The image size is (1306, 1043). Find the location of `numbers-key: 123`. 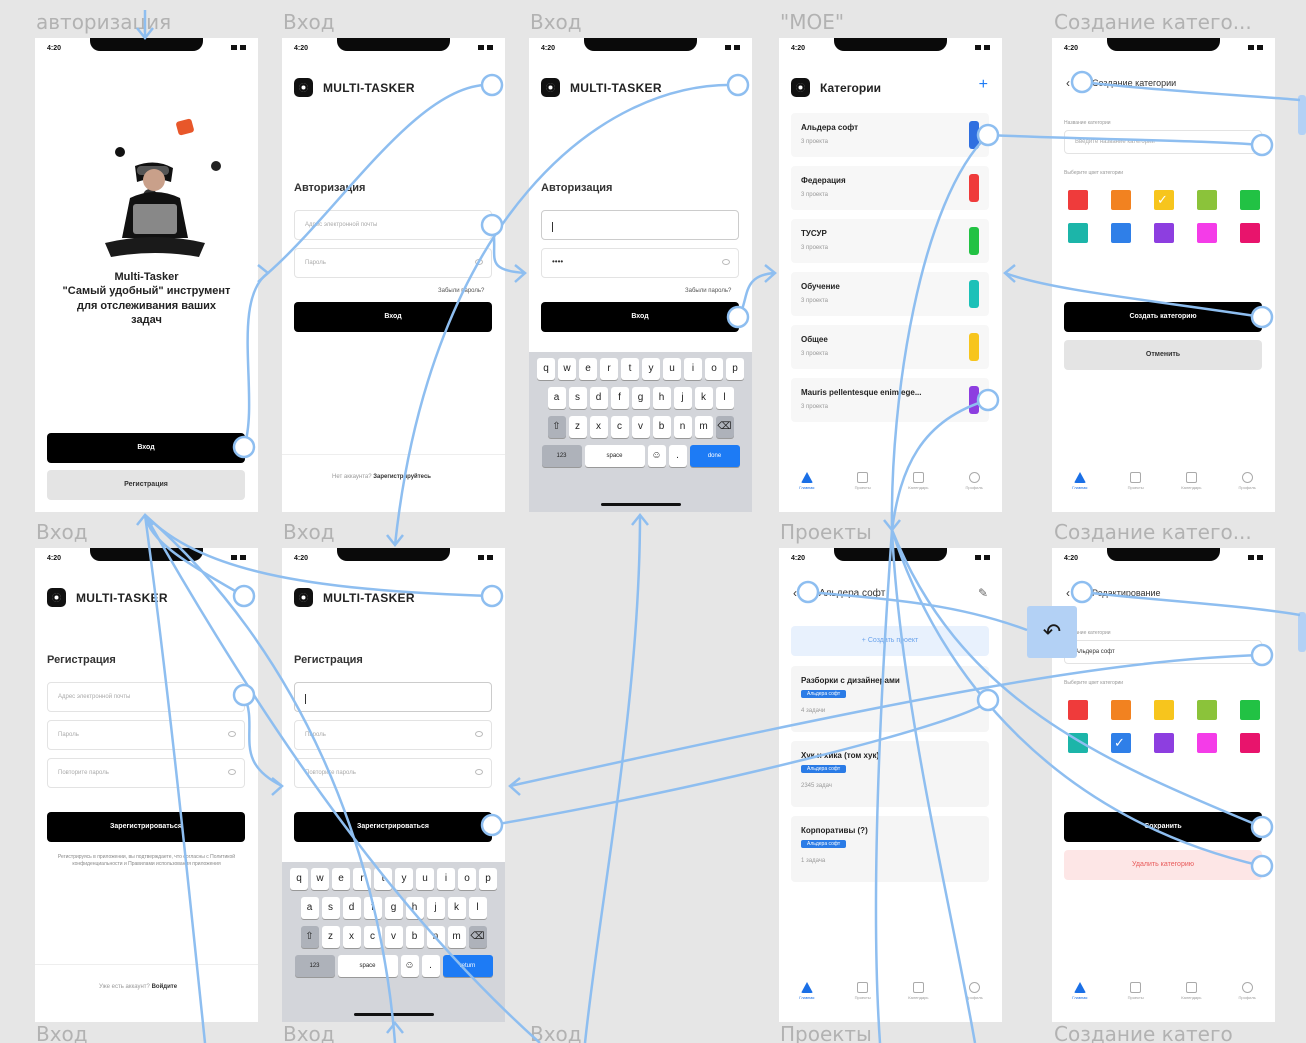

numbers-key: 123 is located at coordinates (314, 966).